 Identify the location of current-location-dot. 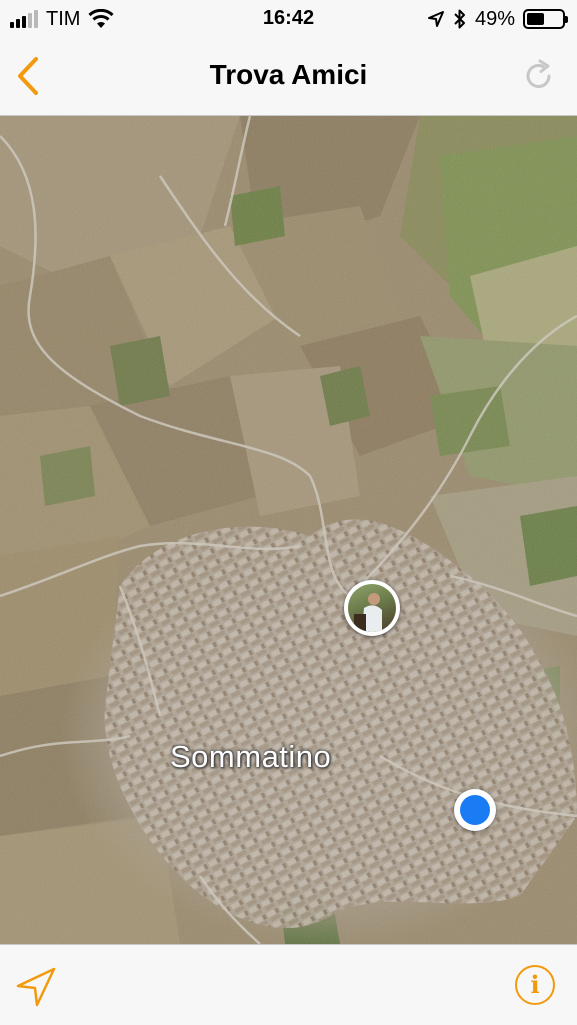
(475, 810).